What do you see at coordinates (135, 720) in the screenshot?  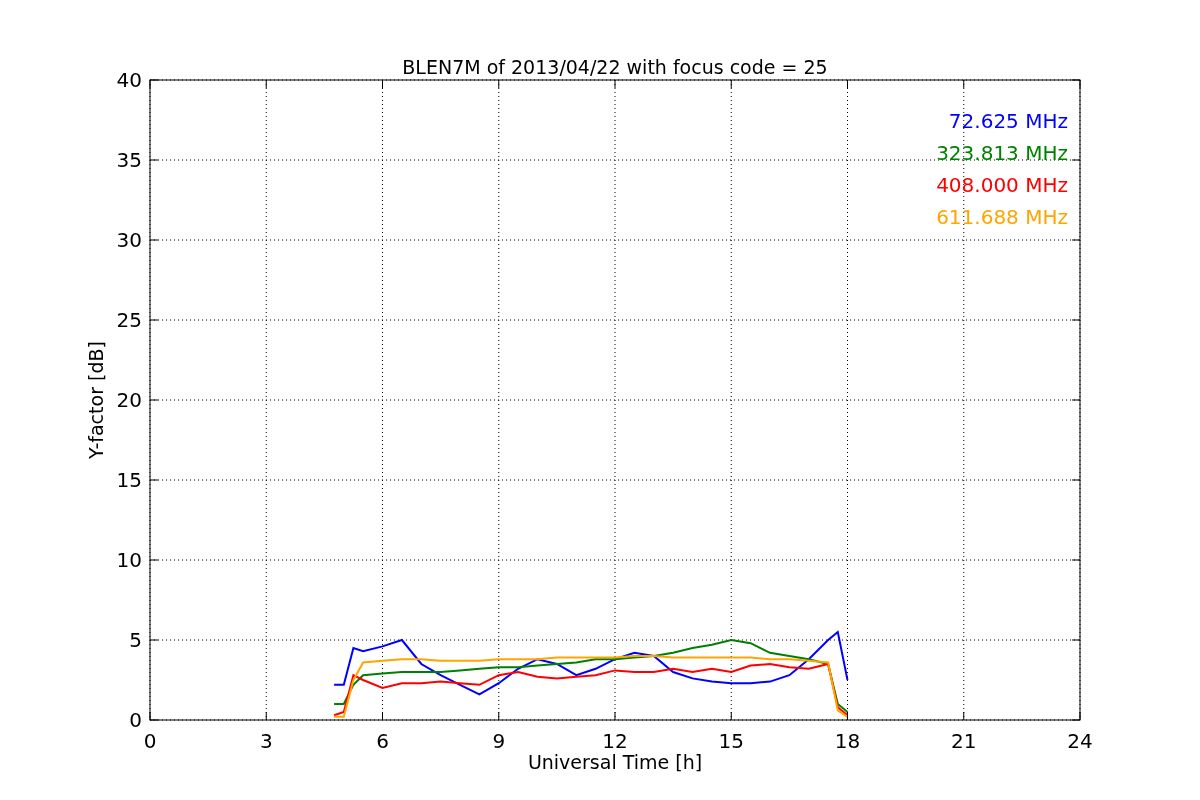 I see `y-tick-label: 0` at bounding box center [135, 720].